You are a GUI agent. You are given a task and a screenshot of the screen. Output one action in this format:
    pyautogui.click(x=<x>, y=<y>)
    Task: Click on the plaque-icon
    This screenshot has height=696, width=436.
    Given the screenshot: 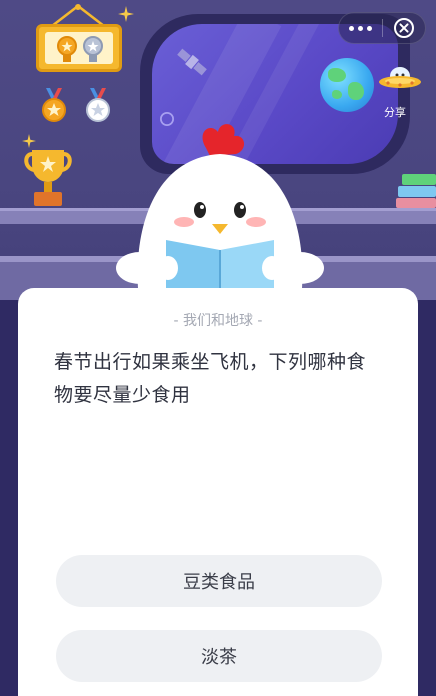 What is the action you would take?
    pyautogui.click(x=79, y=48)
    